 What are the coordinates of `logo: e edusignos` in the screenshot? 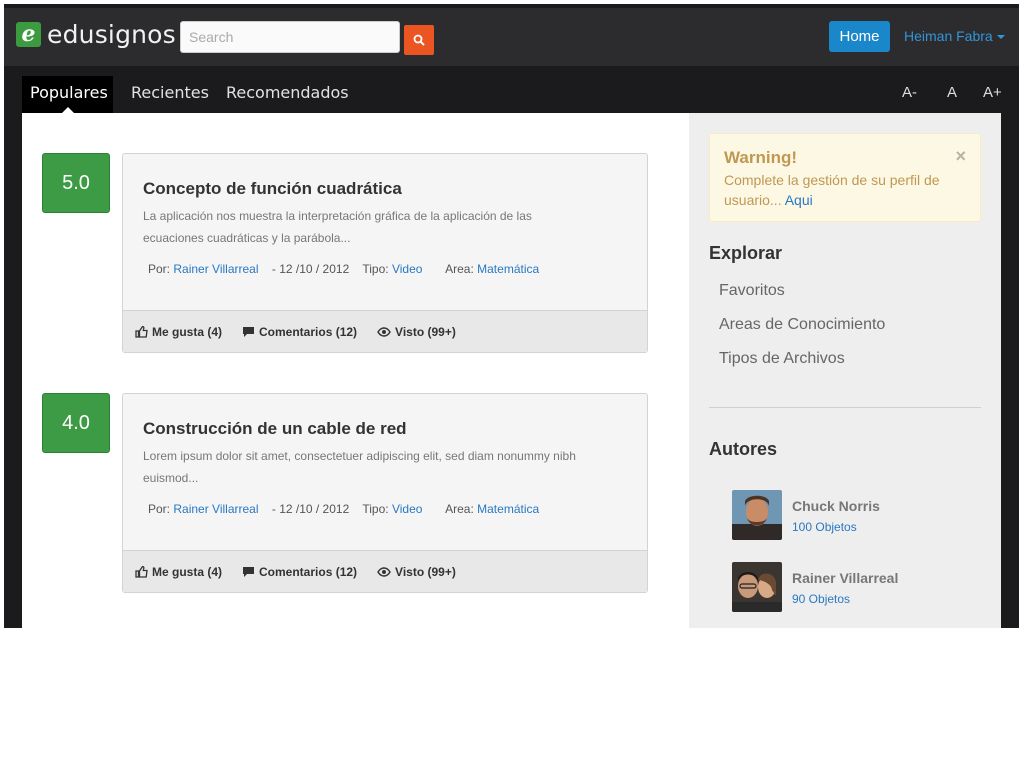 It's located at (96, 34).